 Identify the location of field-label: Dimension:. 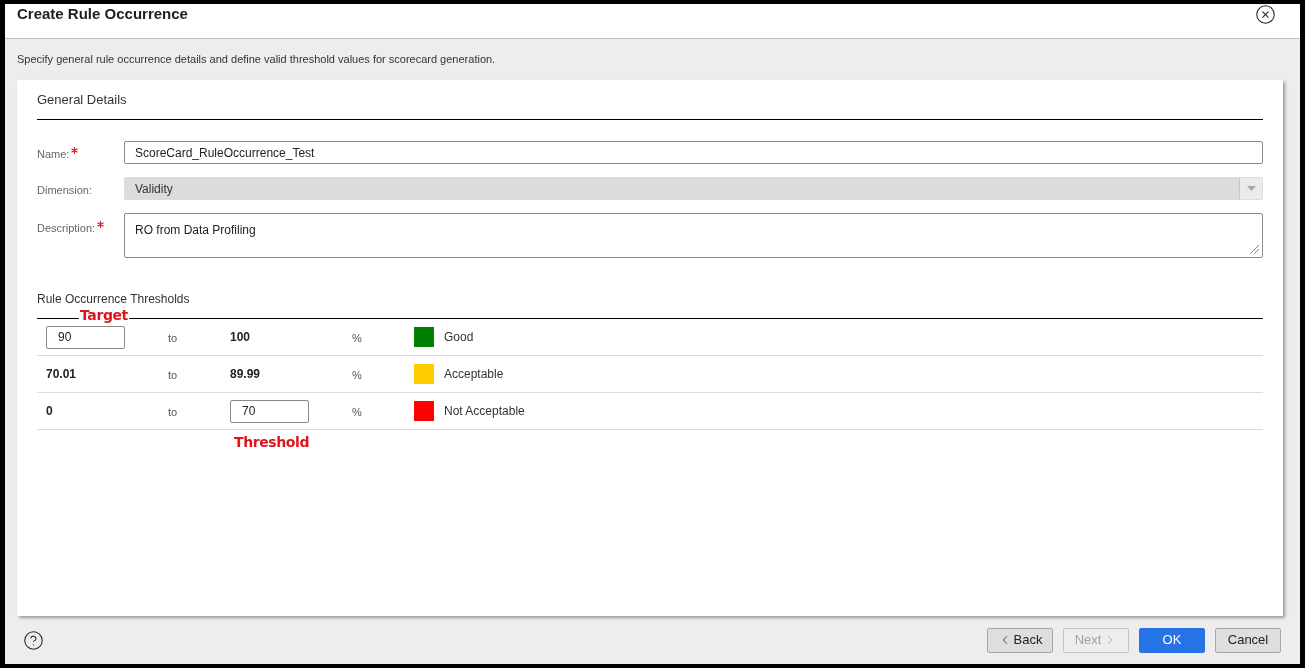
(65, 190).